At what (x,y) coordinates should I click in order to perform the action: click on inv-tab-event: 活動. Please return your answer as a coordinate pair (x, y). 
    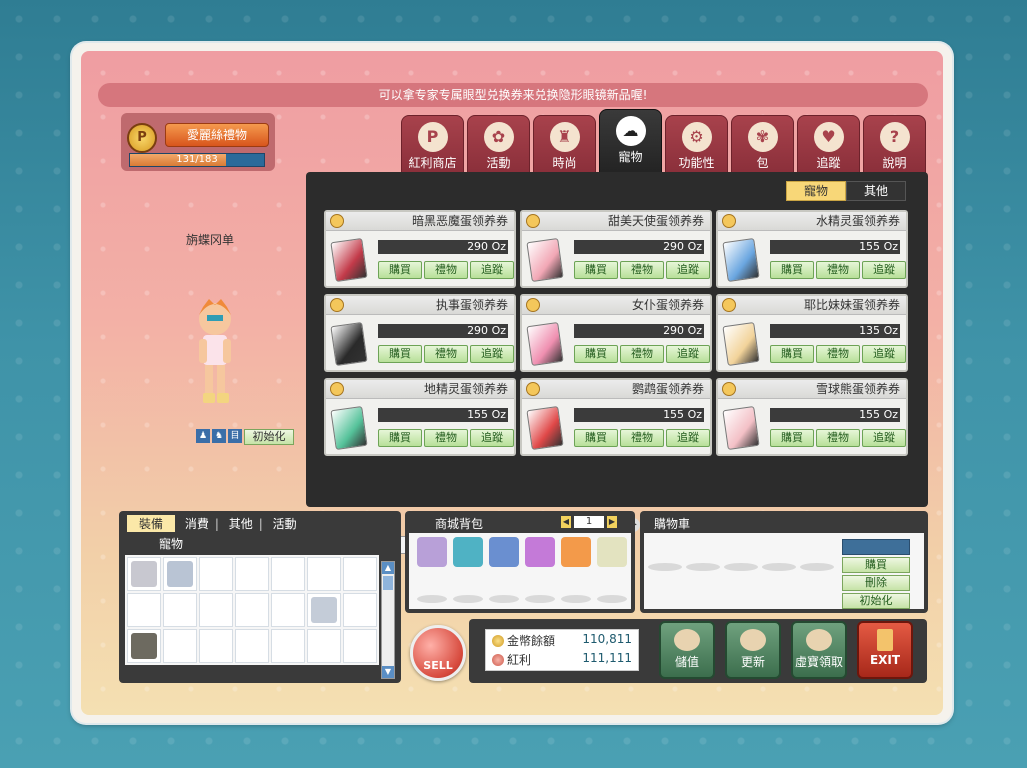
    Looking at the image, I should click on (285, 523).